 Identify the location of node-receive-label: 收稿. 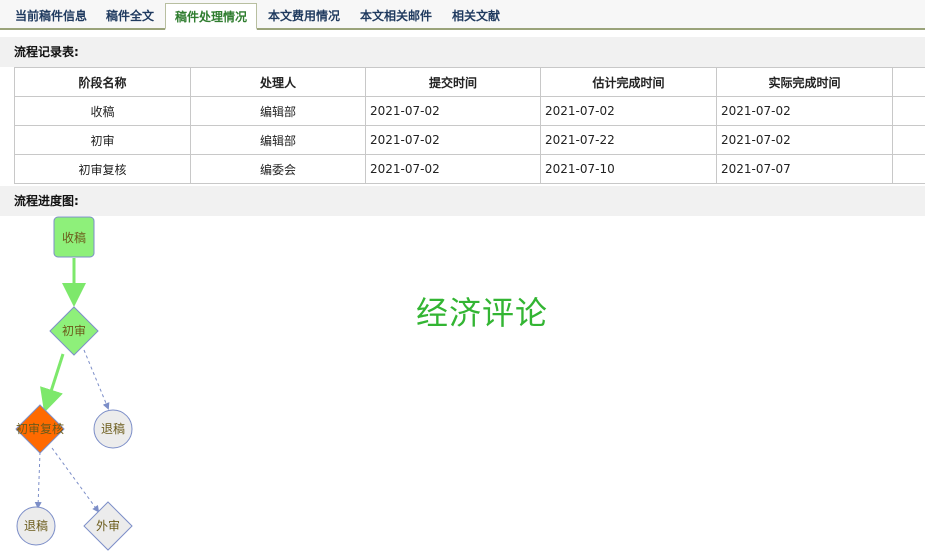
(74, 237).